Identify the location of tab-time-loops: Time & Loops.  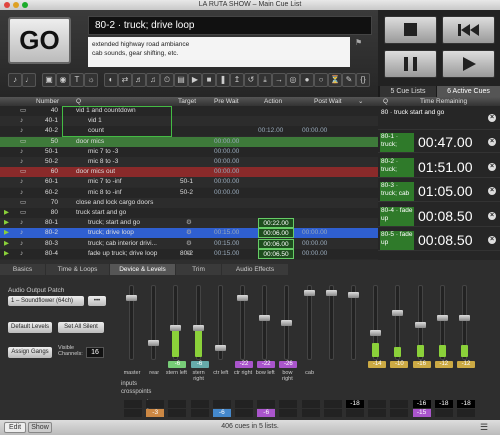
(77, 269).